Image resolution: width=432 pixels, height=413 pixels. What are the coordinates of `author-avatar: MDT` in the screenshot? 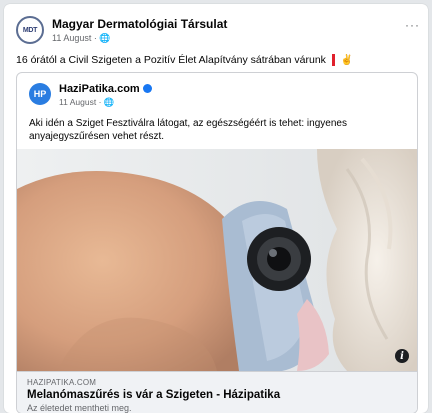 It's located at (30, 30).